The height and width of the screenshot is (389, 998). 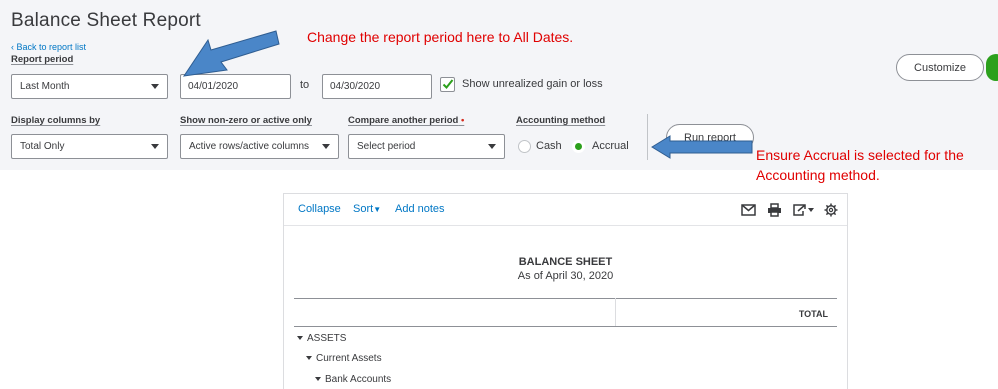 I want to click on back-to-report-list-link: ‹ Back to report list, so click(x=48, y=47).